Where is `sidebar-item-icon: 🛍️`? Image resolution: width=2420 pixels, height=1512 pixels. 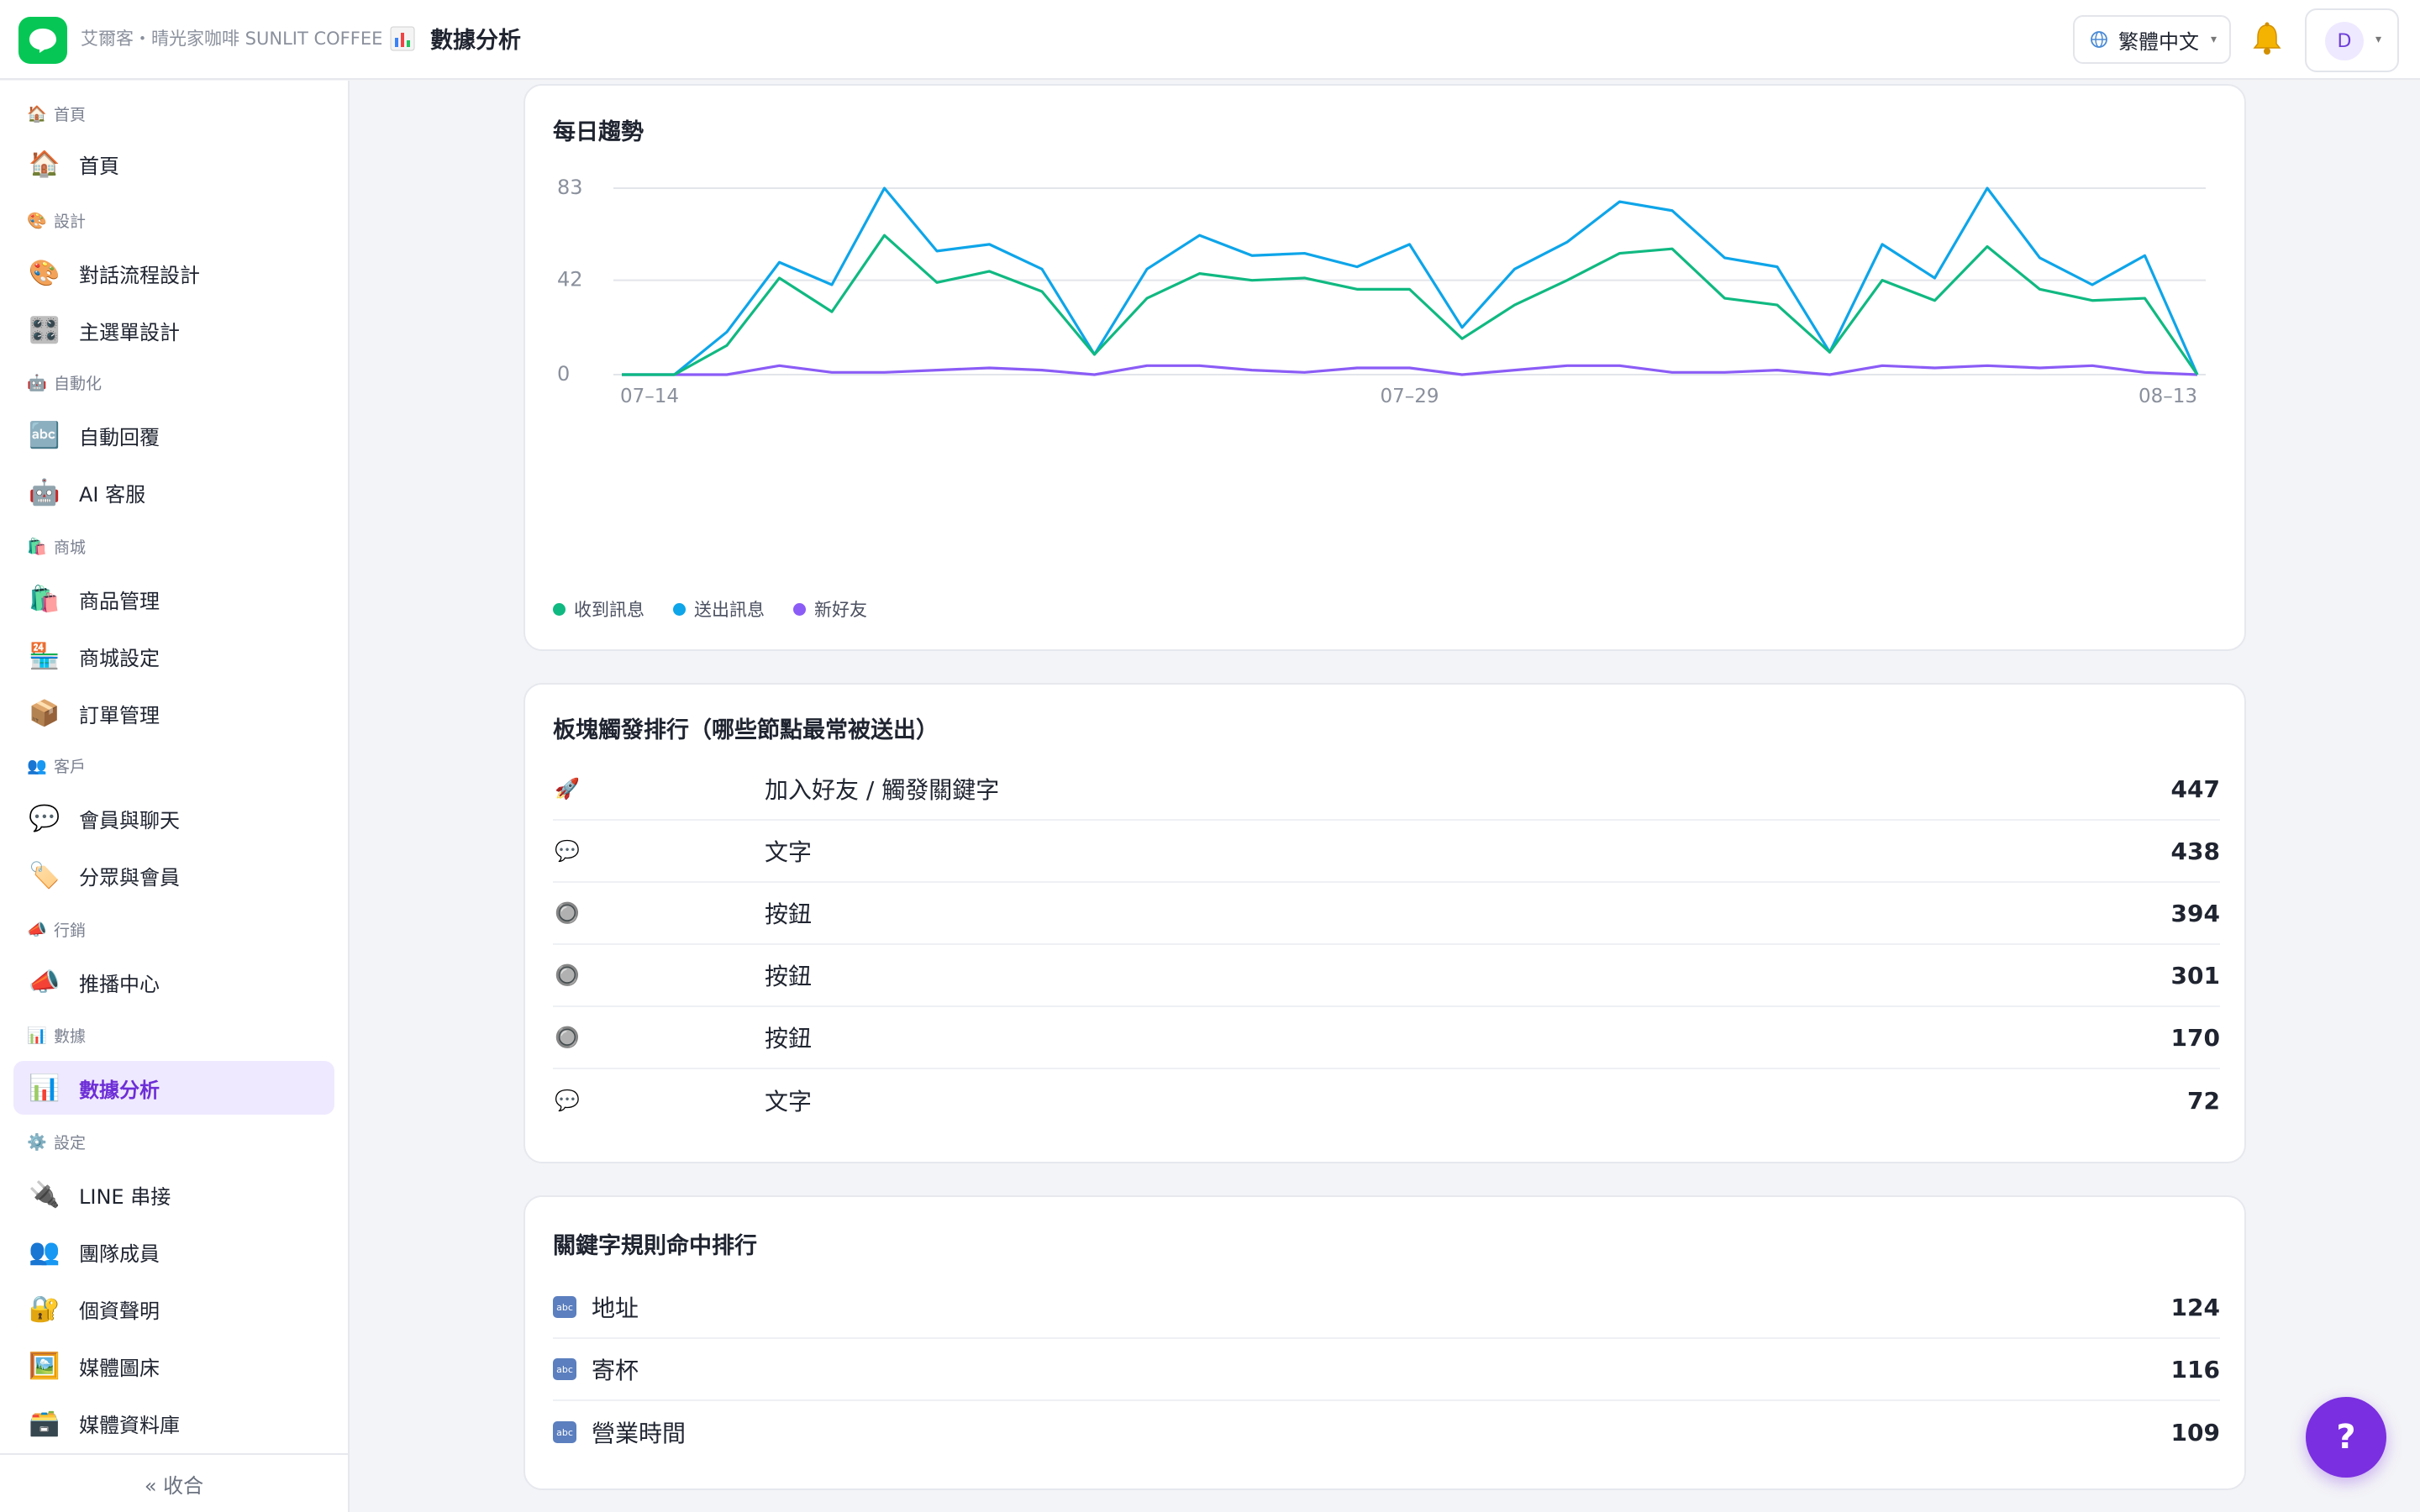 sidebar-item-icon: 🛍️ is located at coordinates (44, 599).